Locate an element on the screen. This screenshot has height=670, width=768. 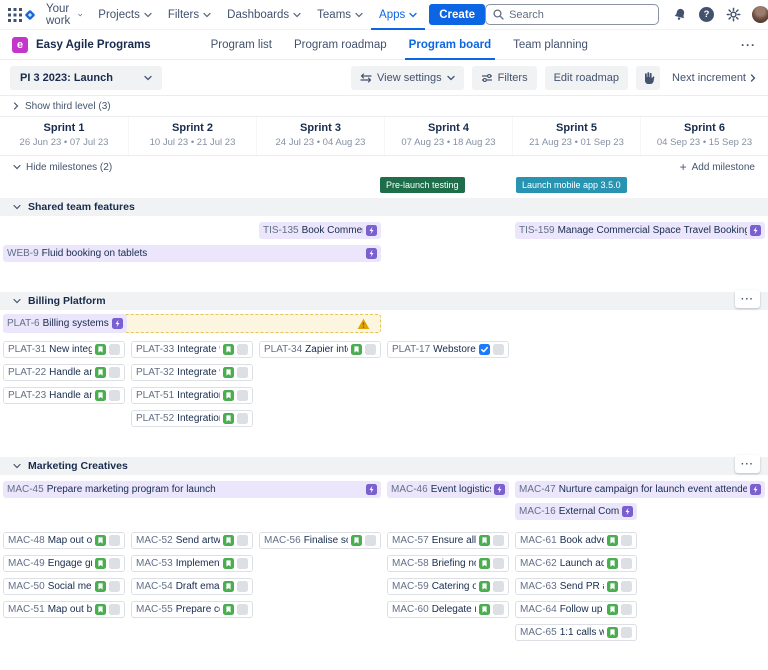
pan-tool-button is located at coordinates (648, 77).